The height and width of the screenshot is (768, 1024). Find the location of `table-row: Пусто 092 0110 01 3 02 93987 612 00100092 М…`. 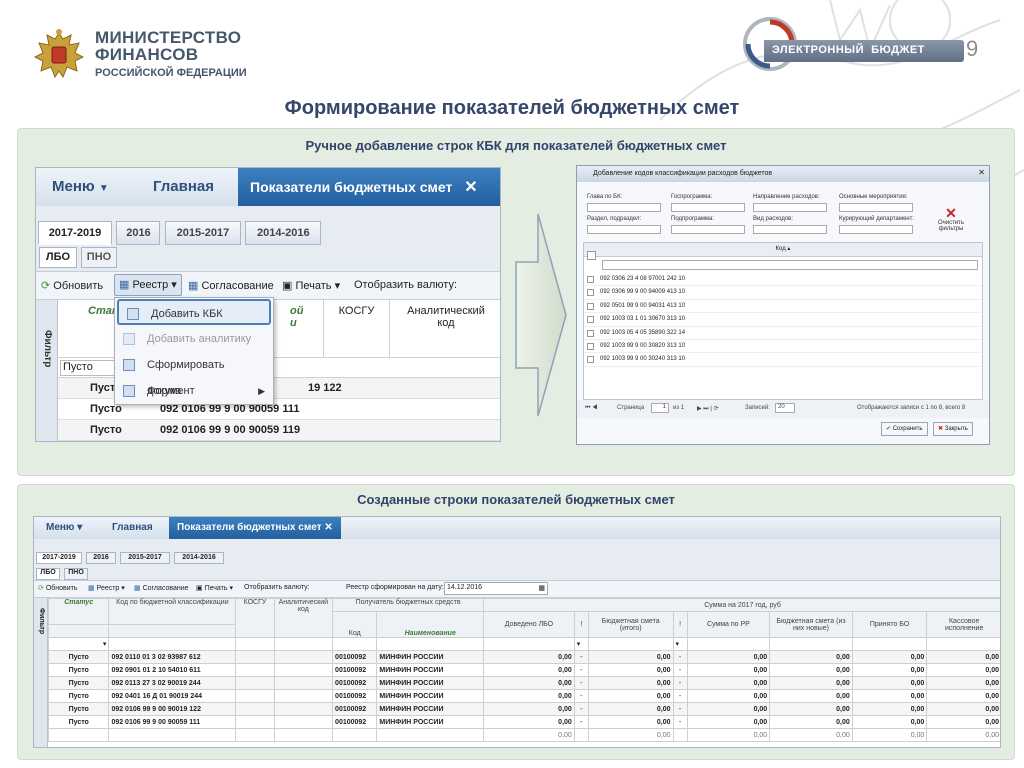

table-row: Пусто 092 0110 01 3 02 93987 612 00100092 М… is located at coordinates (523, 657).